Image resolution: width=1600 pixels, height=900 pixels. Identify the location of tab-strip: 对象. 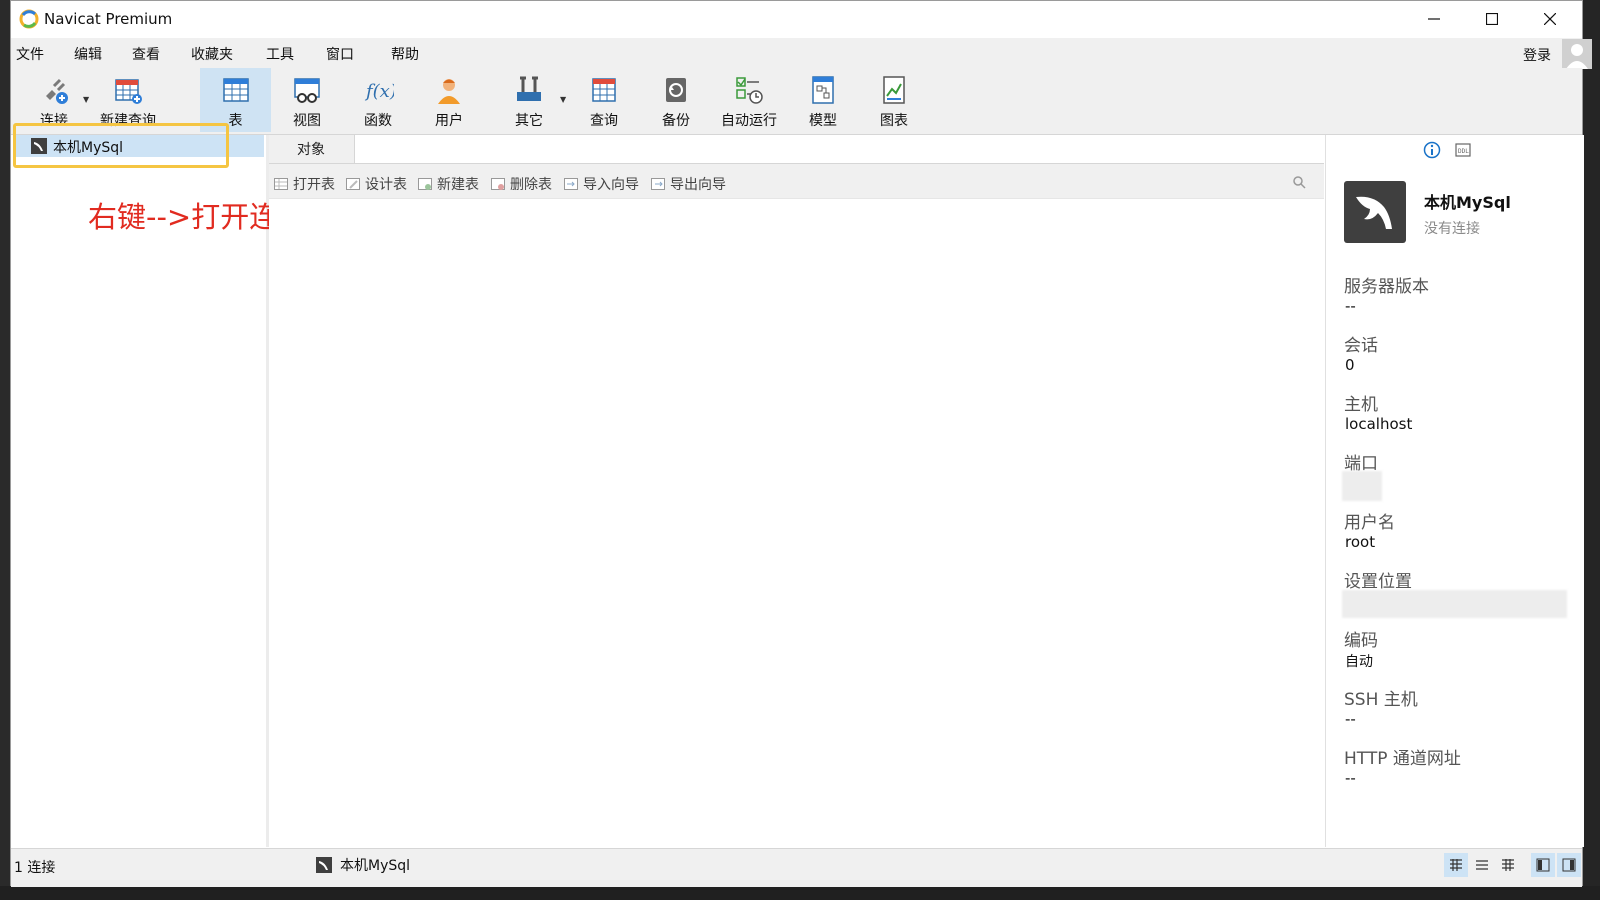
(796, 149).